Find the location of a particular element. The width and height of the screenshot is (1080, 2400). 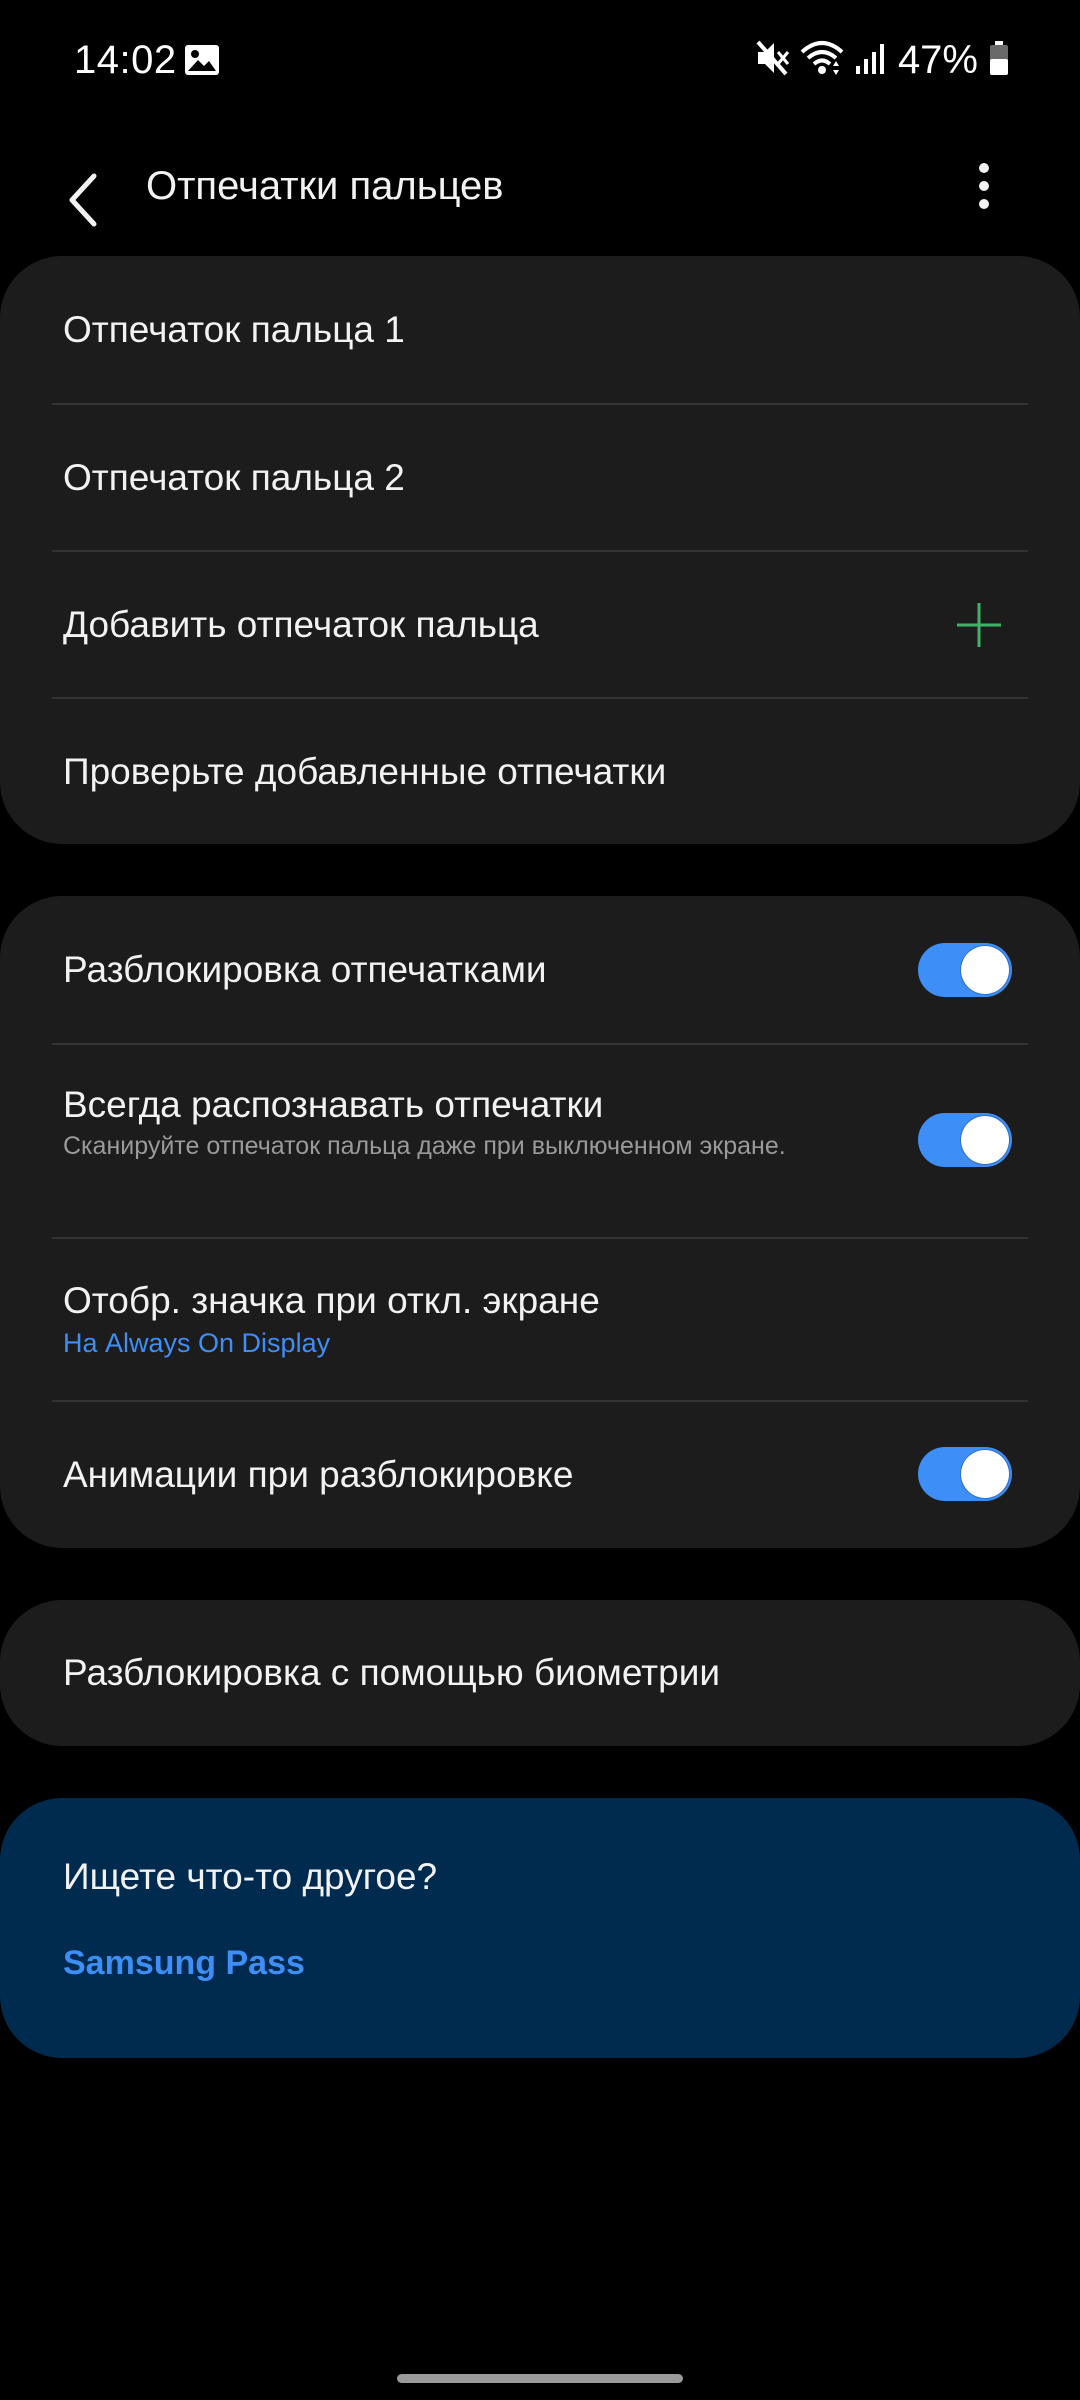

more-vertical-icon is located at coordinates (984, 186).